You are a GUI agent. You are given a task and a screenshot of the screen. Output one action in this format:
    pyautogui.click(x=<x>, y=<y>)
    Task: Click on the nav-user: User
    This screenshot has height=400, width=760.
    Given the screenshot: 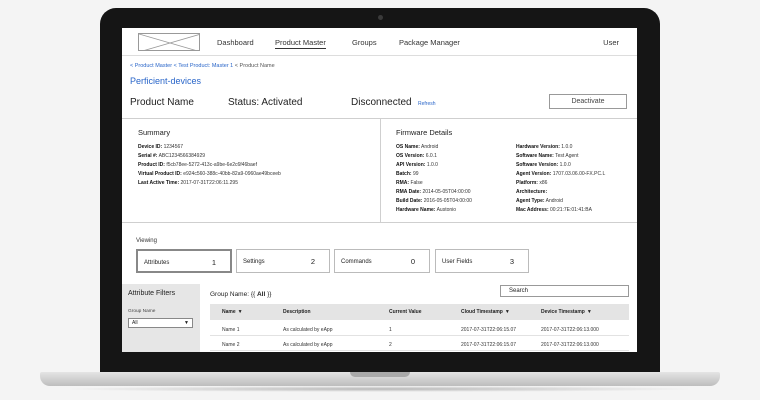 What is the action you would take?
    pyautogui.click(x=611, y=42)
    